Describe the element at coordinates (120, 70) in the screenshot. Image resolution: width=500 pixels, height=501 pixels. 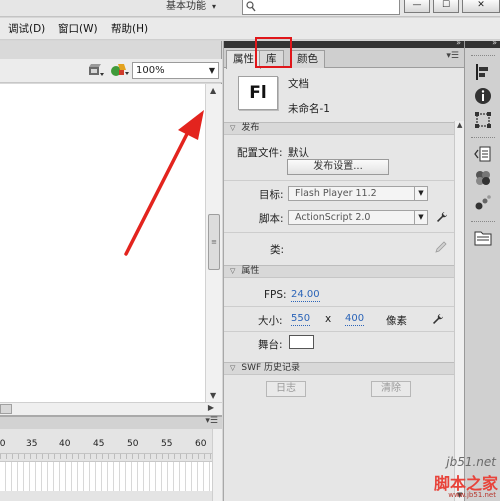
I see `edit-symbols-icon` at that location.